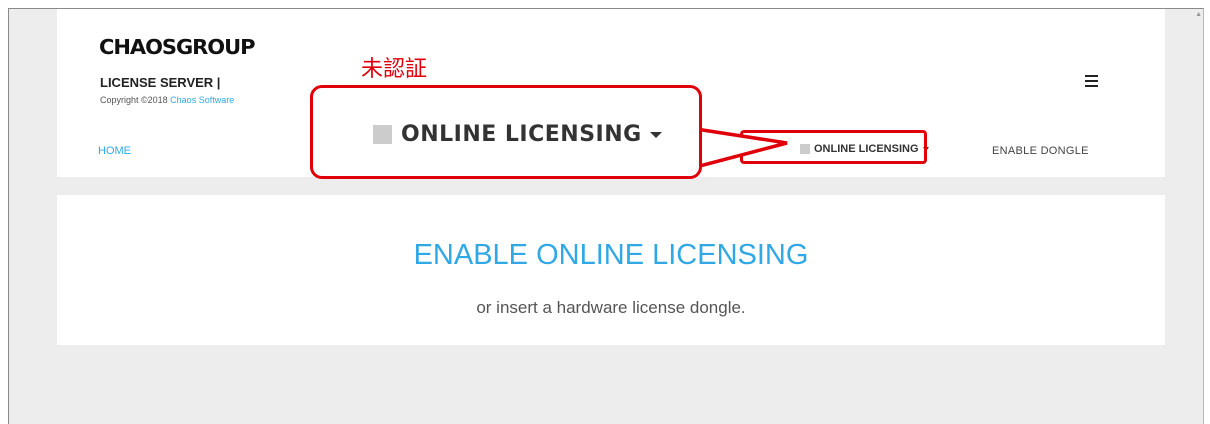 The height and width of the screenshot is (424, 1210). I want to click on annotation-callout: ONLINE LICENSING, so click(506, 132).